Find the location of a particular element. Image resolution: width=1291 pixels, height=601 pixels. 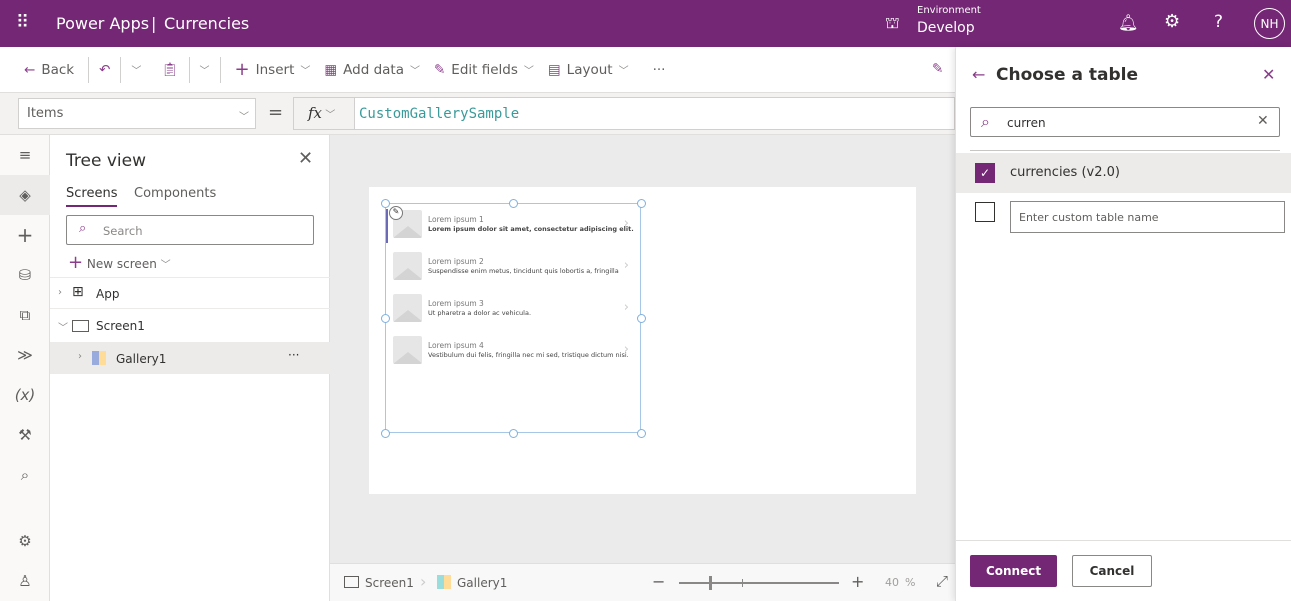

insert-label: Insert is located at coordinates (275, 69).